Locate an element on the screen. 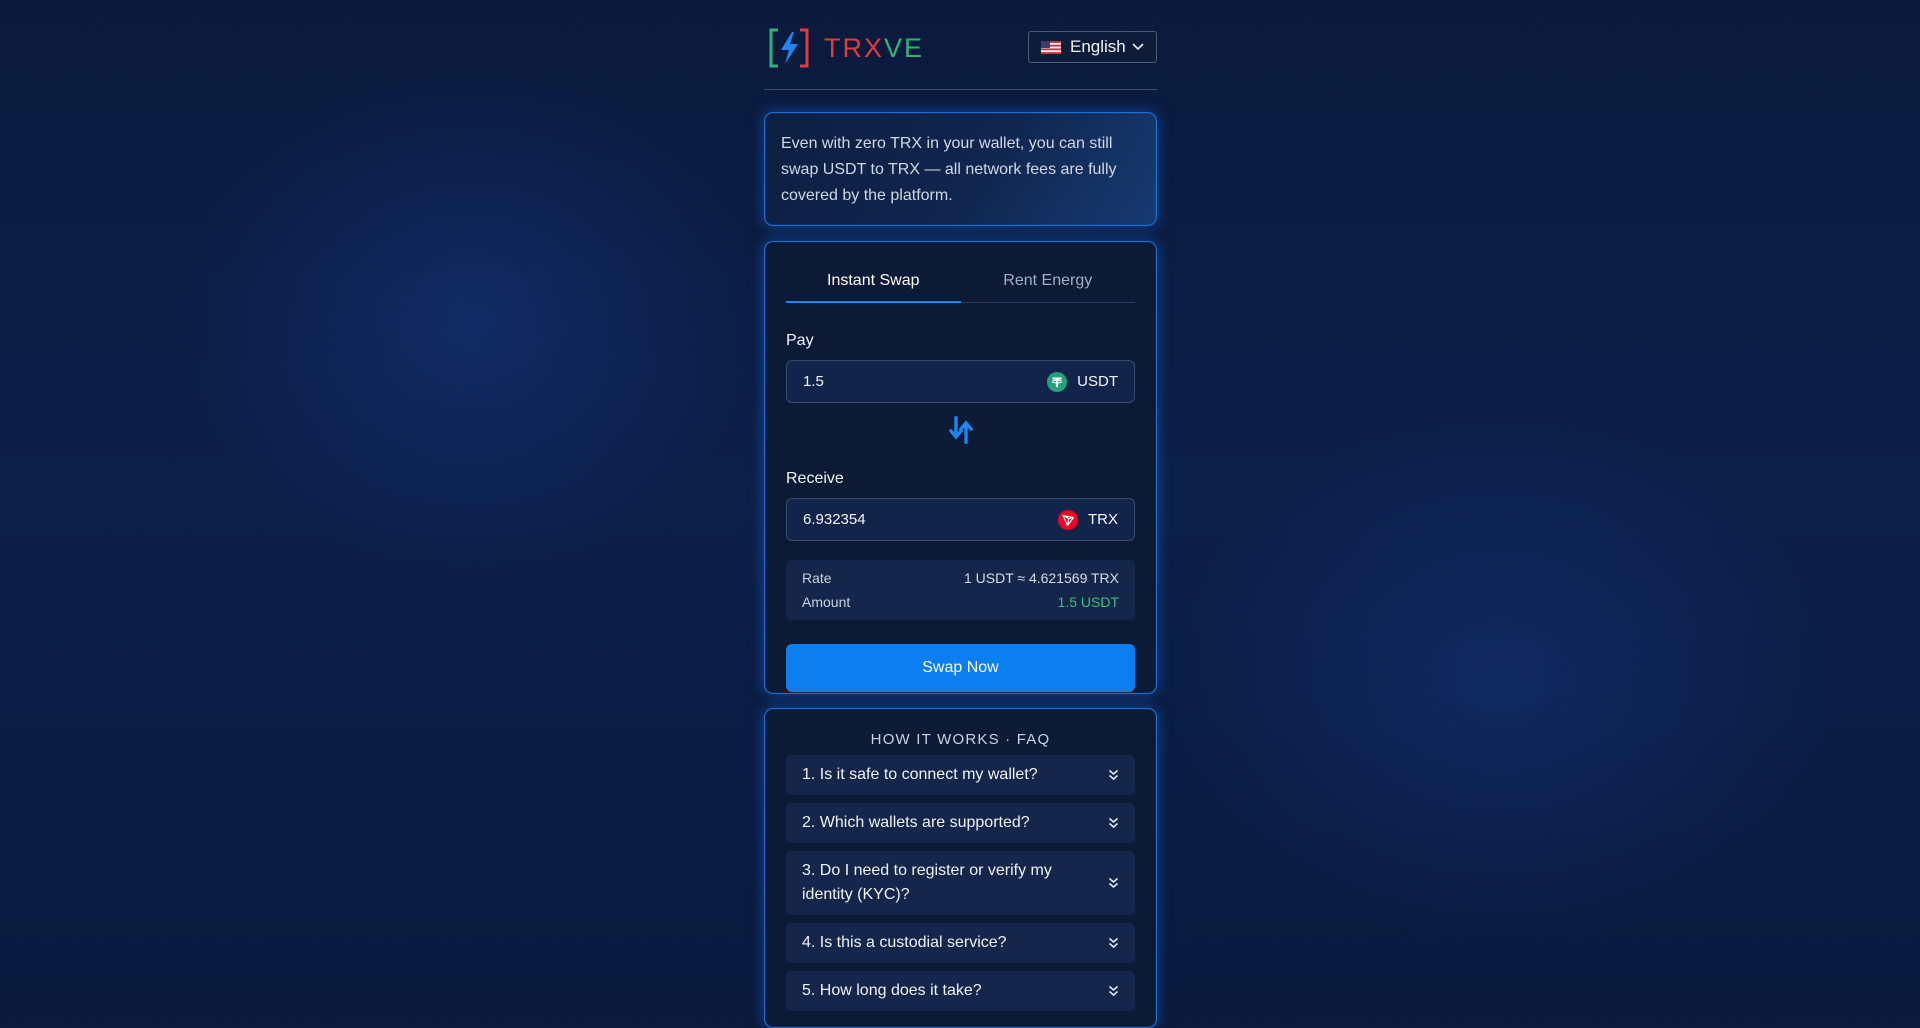  receive-amount-input is located at coordinates (930, 519).